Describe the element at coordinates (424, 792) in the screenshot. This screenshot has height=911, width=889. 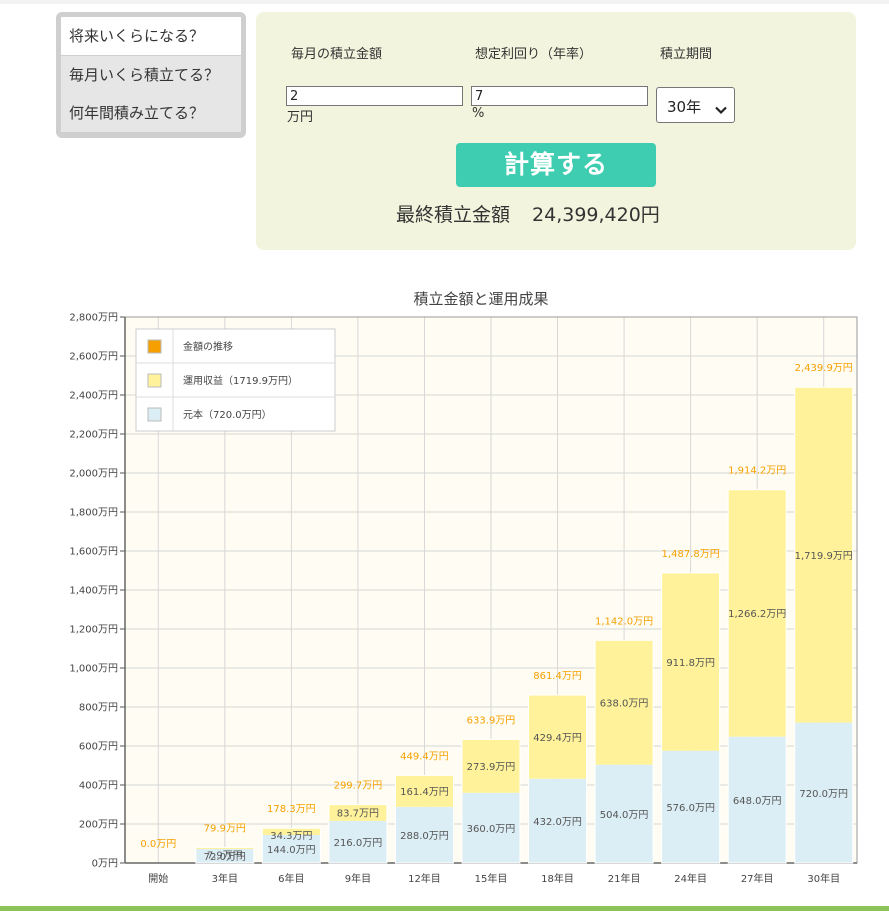
I see `label-gain: 161.4万円` at that location.